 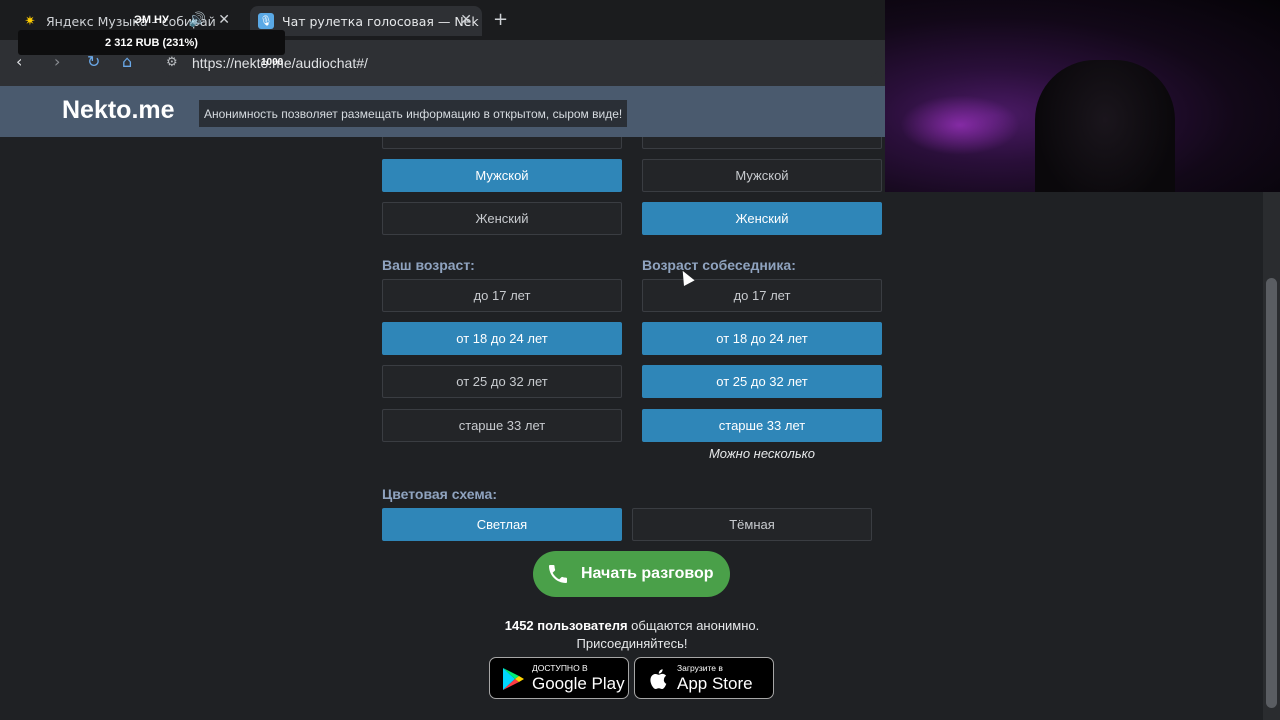 I want to click on partner-age-label: Возраст собеседника:, so click(x=719, y=265).